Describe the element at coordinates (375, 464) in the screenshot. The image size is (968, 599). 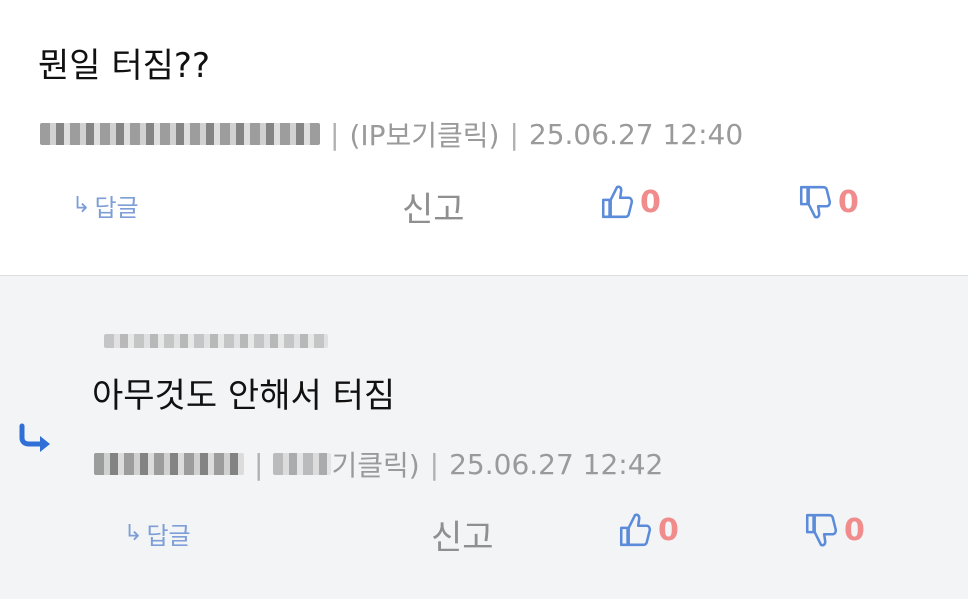
I see `ip-toggle-link: 기클릭)` at that location.